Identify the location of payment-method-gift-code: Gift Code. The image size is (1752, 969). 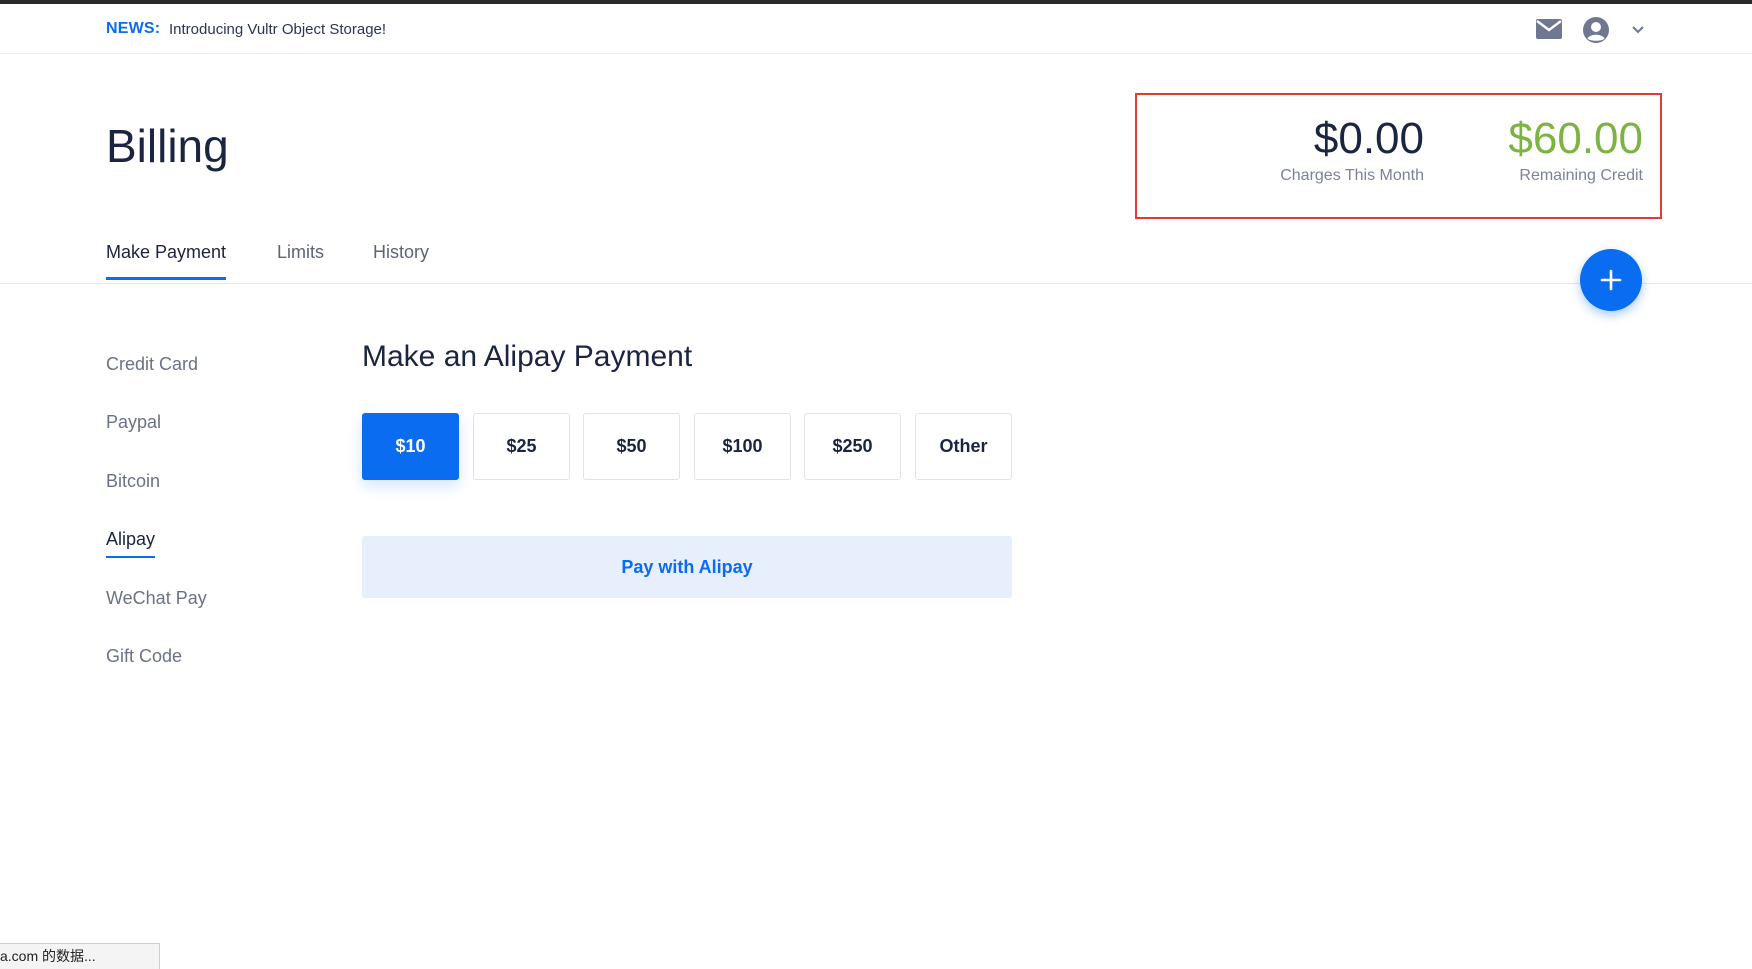
(144, 656).